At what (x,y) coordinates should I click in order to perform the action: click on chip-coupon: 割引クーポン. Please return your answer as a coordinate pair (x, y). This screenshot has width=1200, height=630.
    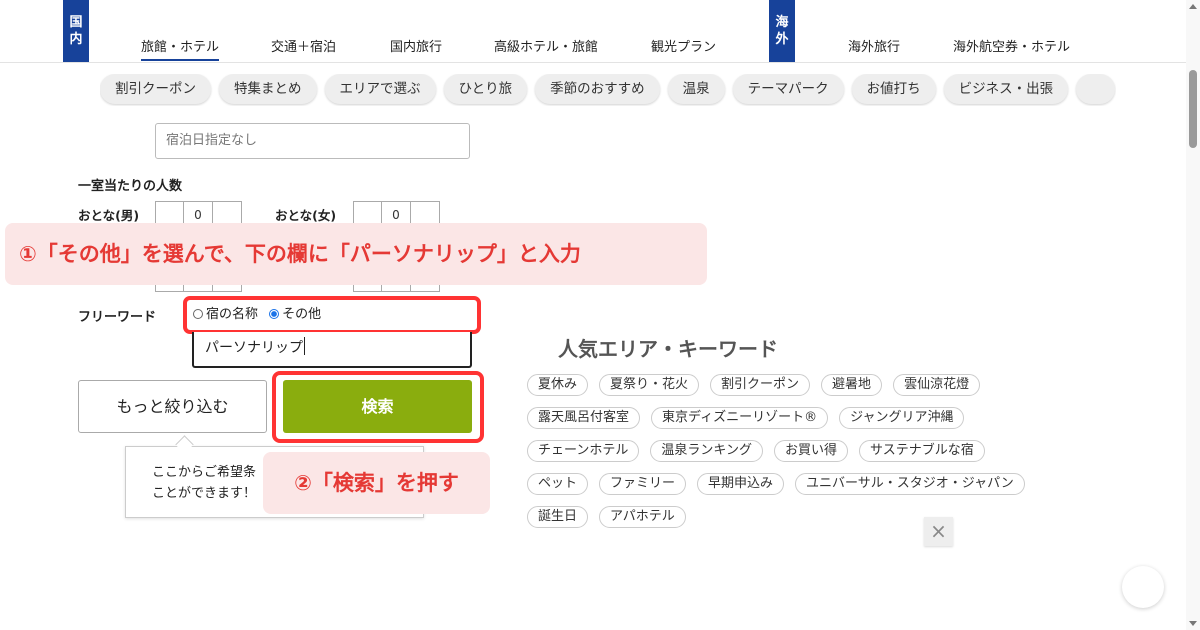
    Looking at the image, I should click on (155, 89).